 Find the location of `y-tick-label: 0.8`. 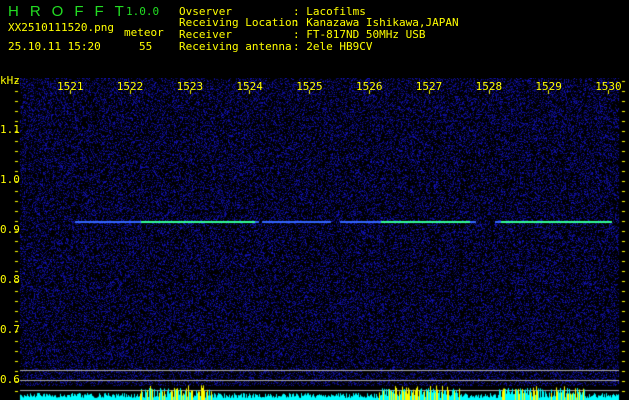

y-tick-label: 0.8 is located at coordinates (10, 279).